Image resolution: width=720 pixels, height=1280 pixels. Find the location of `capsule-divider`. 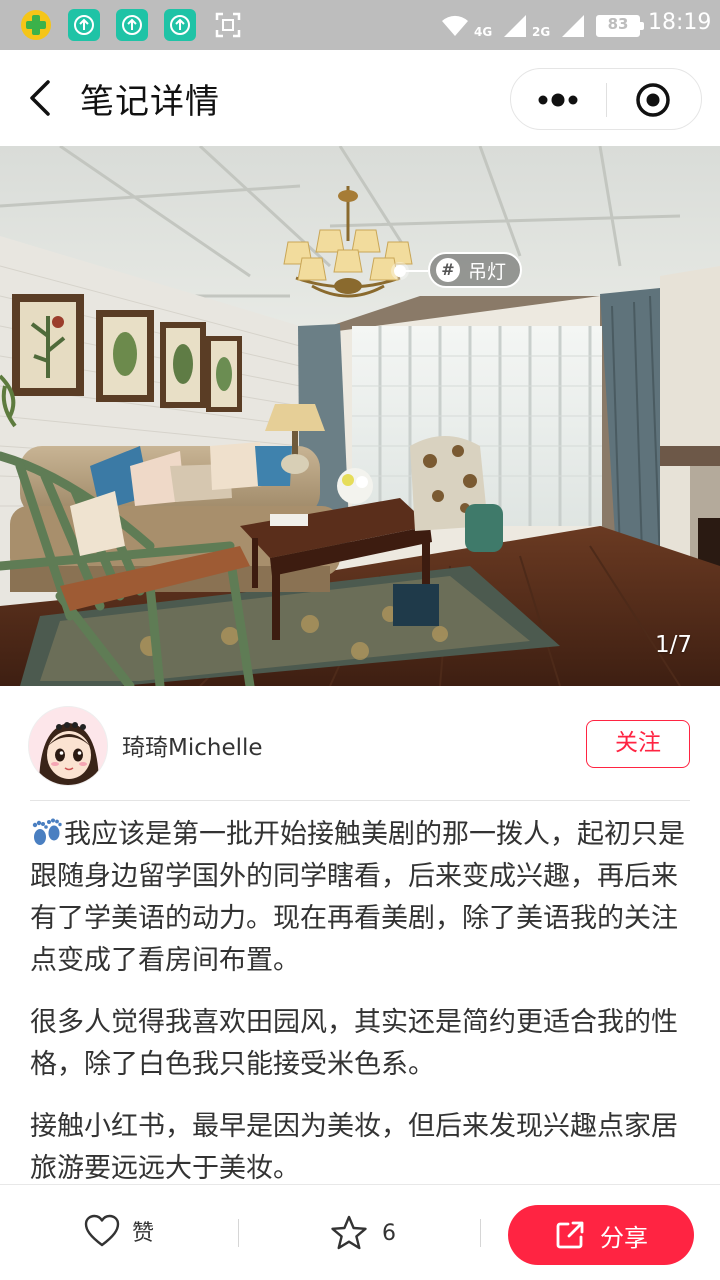

capsule-divider is located at coordinates (606, 100).